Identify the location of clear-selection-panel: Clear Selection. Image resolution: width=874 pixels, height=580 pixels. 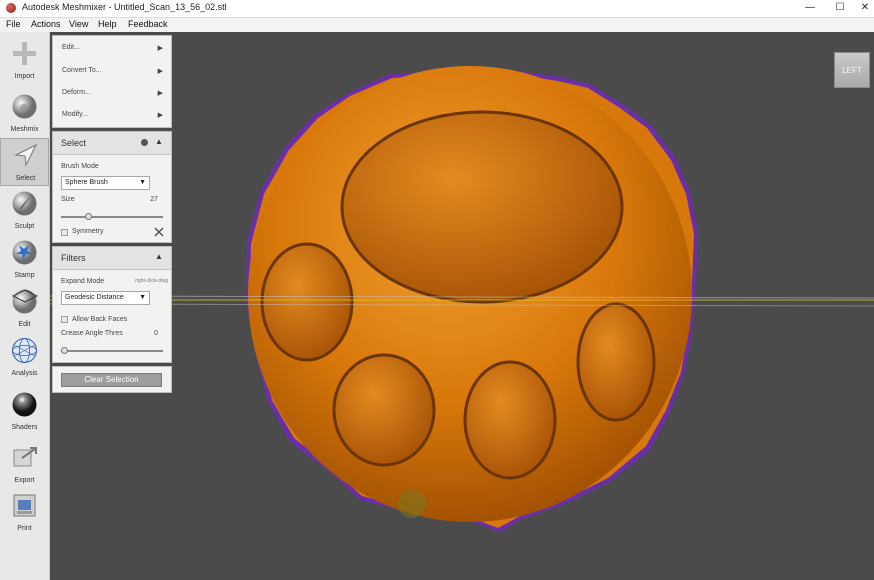
(112, 379).